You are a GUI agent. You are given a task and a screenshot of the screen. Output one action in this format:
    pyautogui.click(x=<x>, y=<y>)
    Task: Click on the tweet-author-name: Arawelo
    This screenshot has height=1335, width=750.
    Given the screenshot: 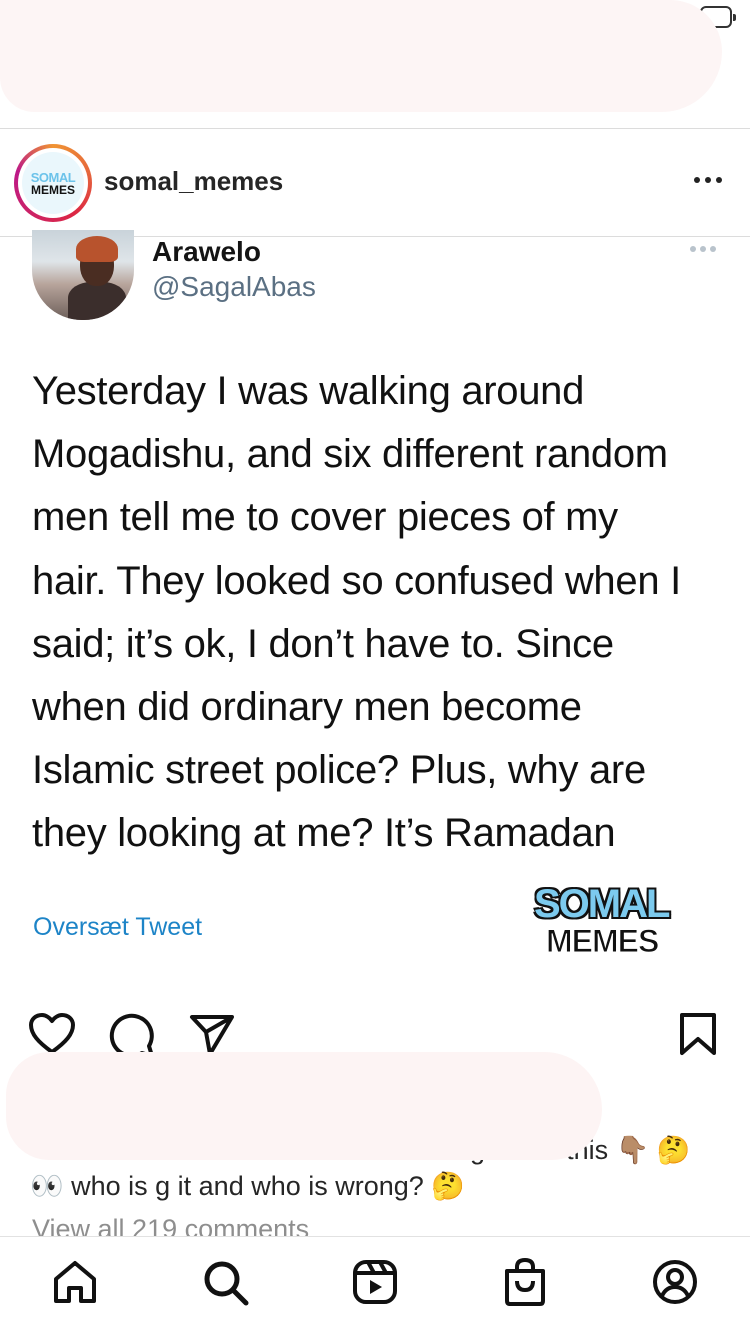 What is the action you would take?
    pyautogui.click(x=206, y=251)
    